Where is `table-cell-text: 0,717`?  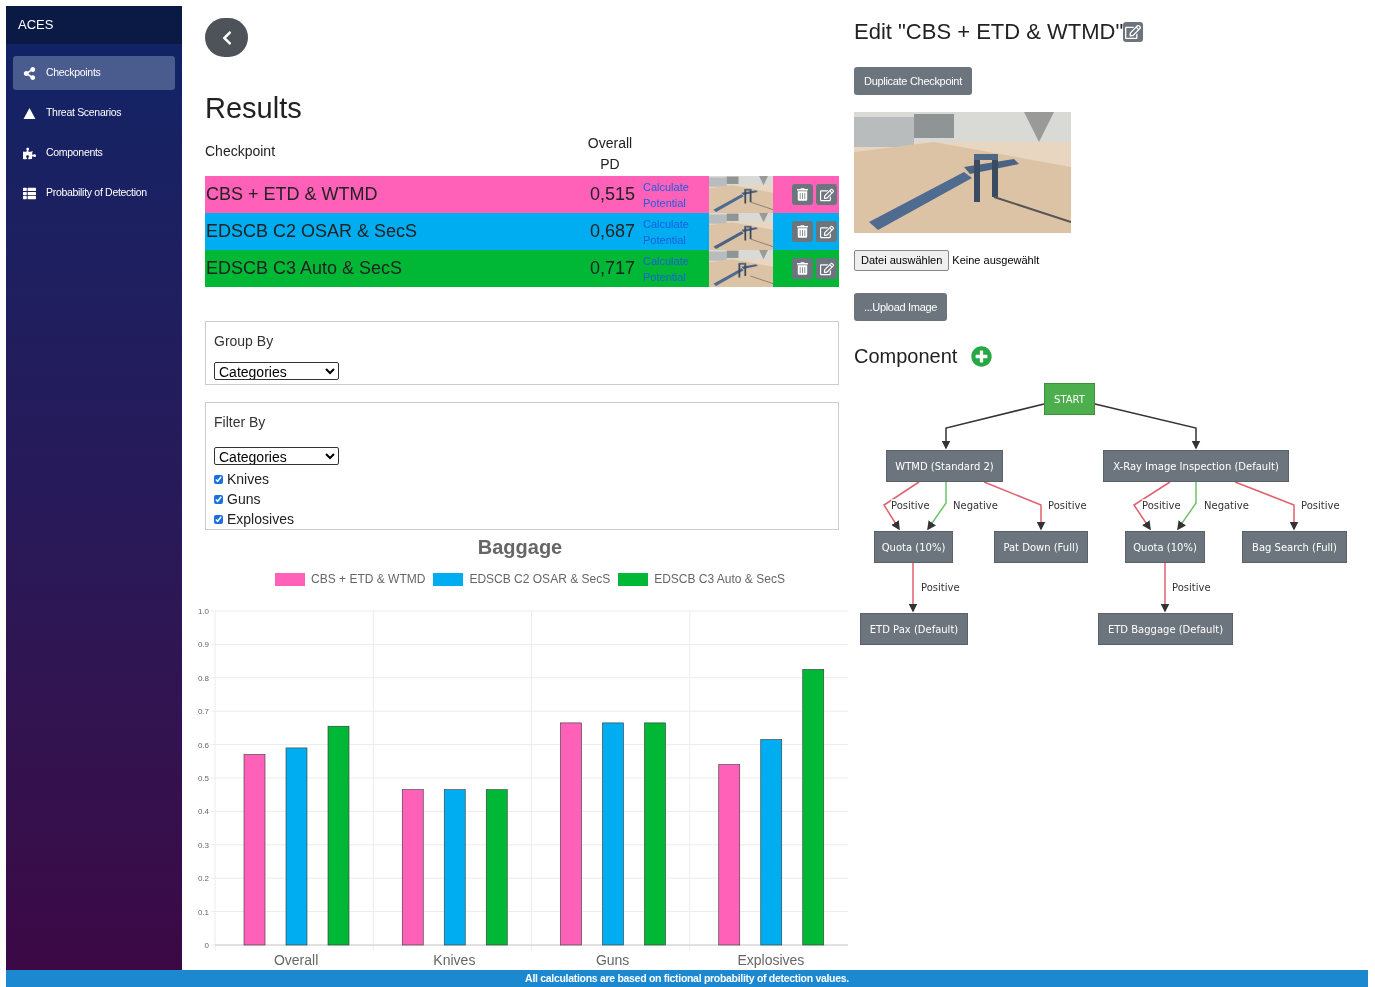 table-cell-text: 0,717 is located at coordinates (611, 268).